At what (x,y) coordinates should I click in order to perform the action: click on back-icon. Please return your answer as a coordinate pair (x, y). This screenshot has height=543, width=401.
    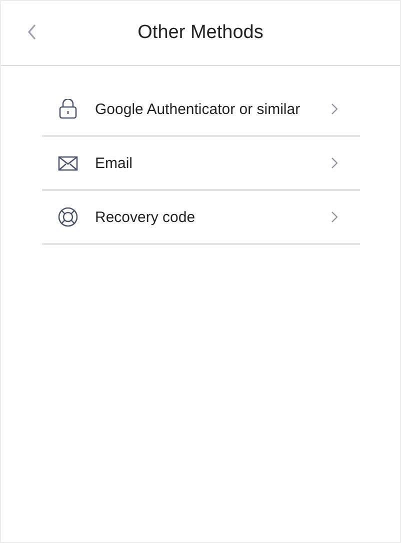
    Looking at the image, I should click on (32, 32).